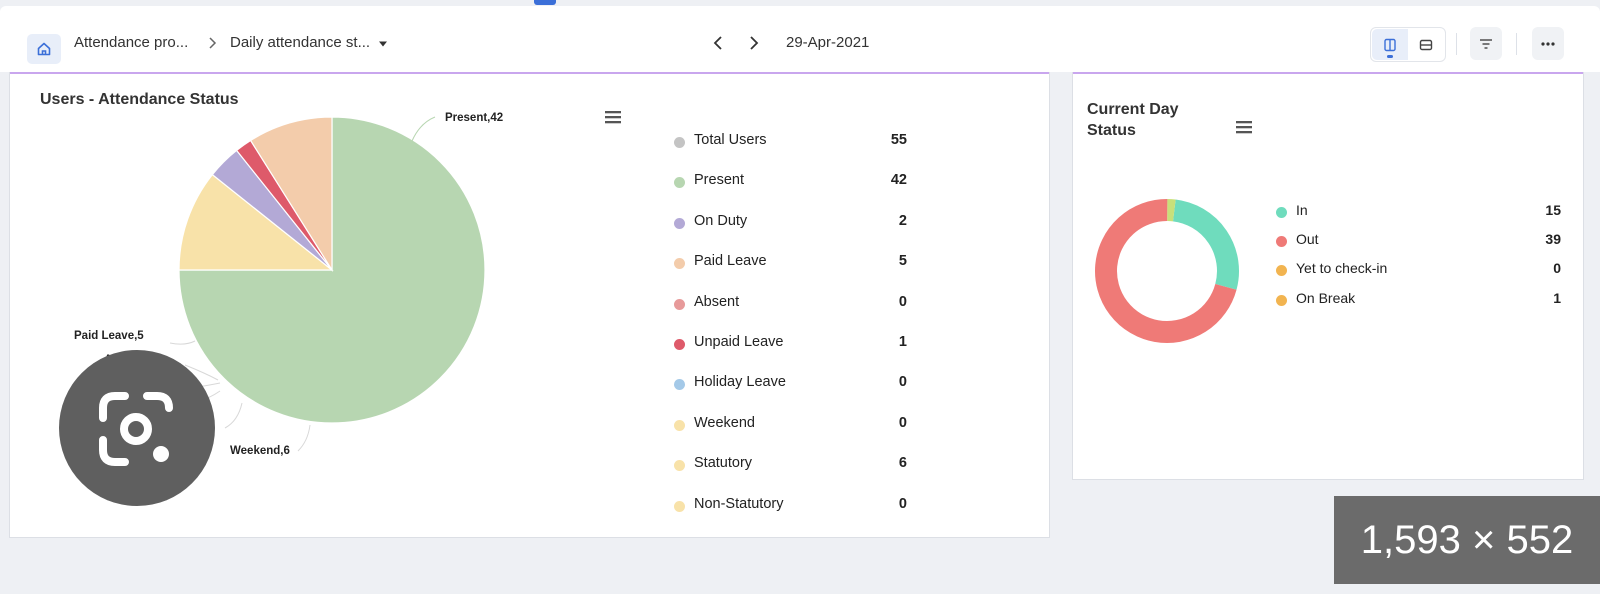  Describe the element at coordinates (754, 43) in the screenshot. I see `next-date-icon` at that location.